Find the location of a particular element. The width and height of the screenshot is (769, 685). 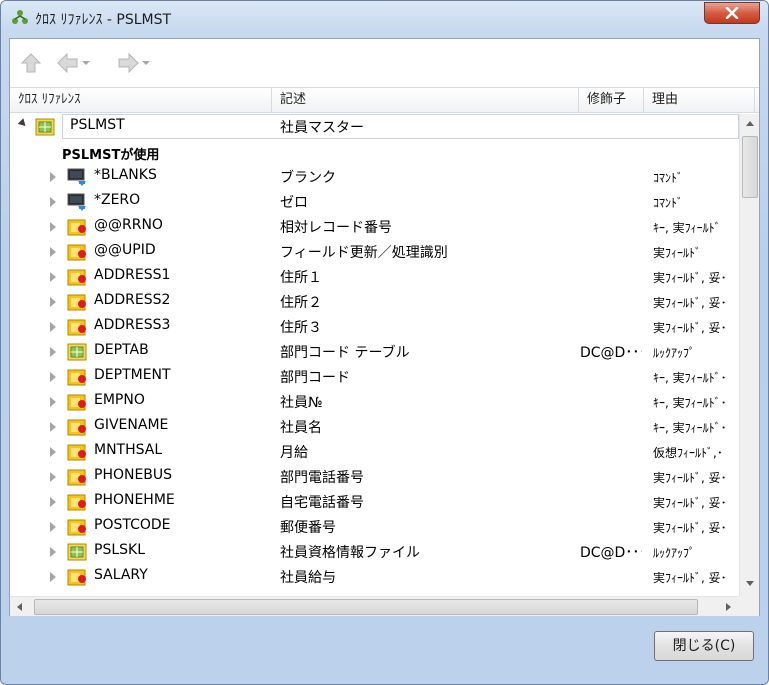

vertical-scrollbar is located at coordinates (749, 355).